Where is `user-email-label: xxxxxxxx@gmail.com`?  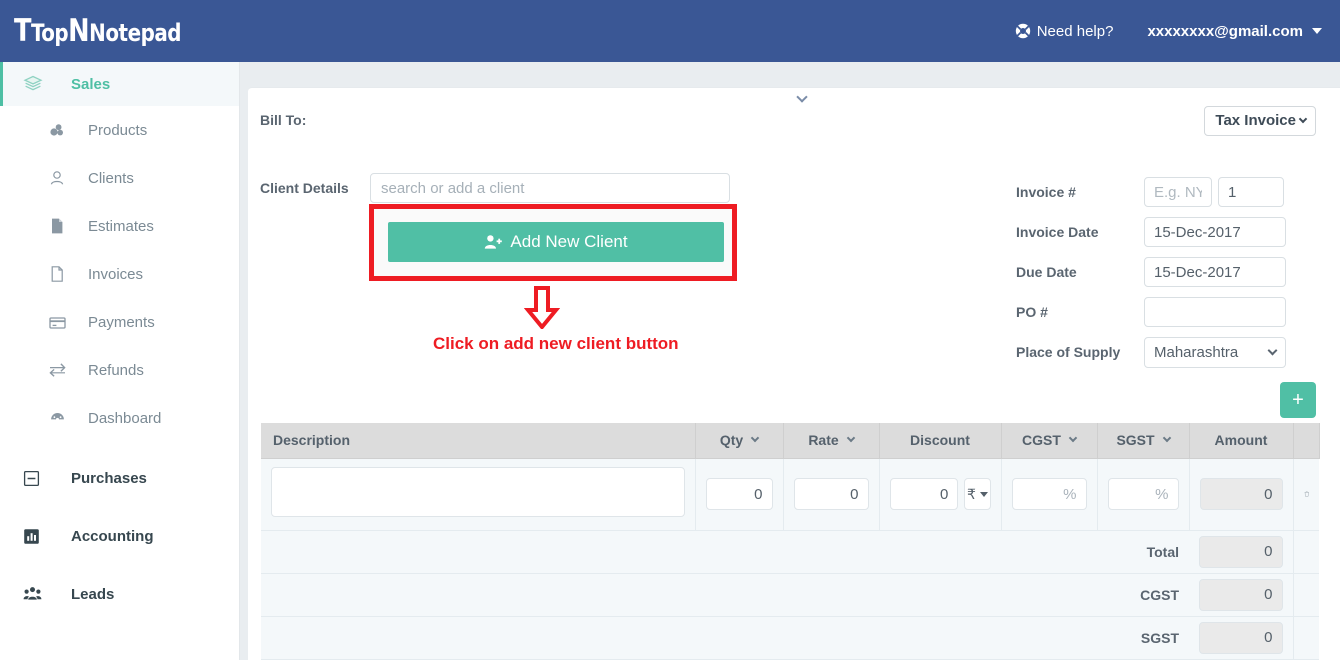 user-email-label: xxxxxxxx@gmail.com is located at coordinates (1225, 31).